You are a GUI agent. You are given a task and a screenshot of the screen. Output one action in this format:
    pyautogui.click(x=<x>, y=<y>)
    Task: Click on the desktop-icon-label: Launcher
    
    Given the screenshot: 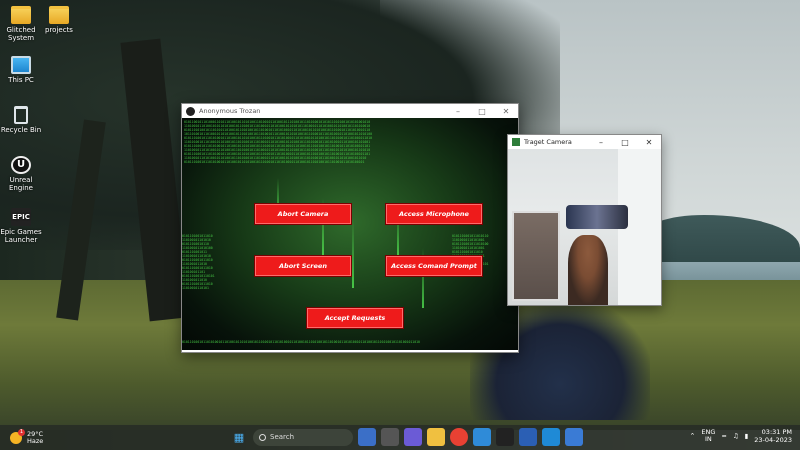 What is the action you would take?
    pyautogui.click(x=21, y=240)
    